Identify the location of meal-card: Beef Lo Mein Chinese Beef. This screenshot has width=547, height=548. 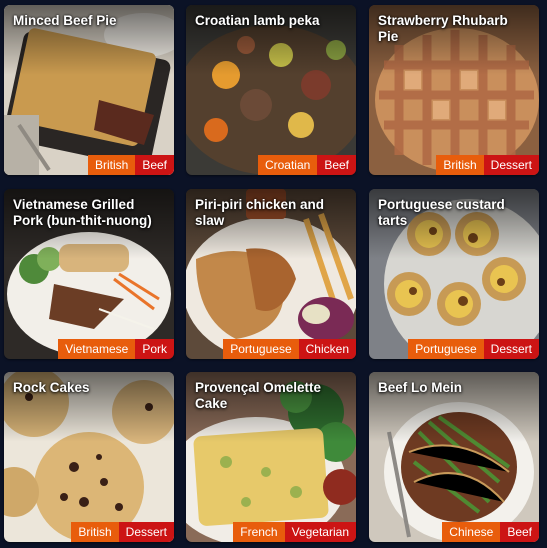
(454, 457).